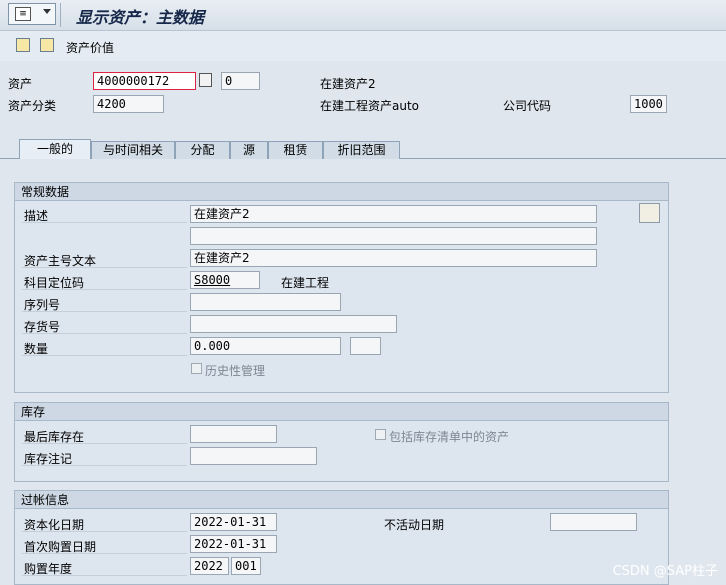  What do you see at coordinates (380, 434) in the screenshot?
I see `include-inventory-list-checkbox` at bounding box center [380, 434].